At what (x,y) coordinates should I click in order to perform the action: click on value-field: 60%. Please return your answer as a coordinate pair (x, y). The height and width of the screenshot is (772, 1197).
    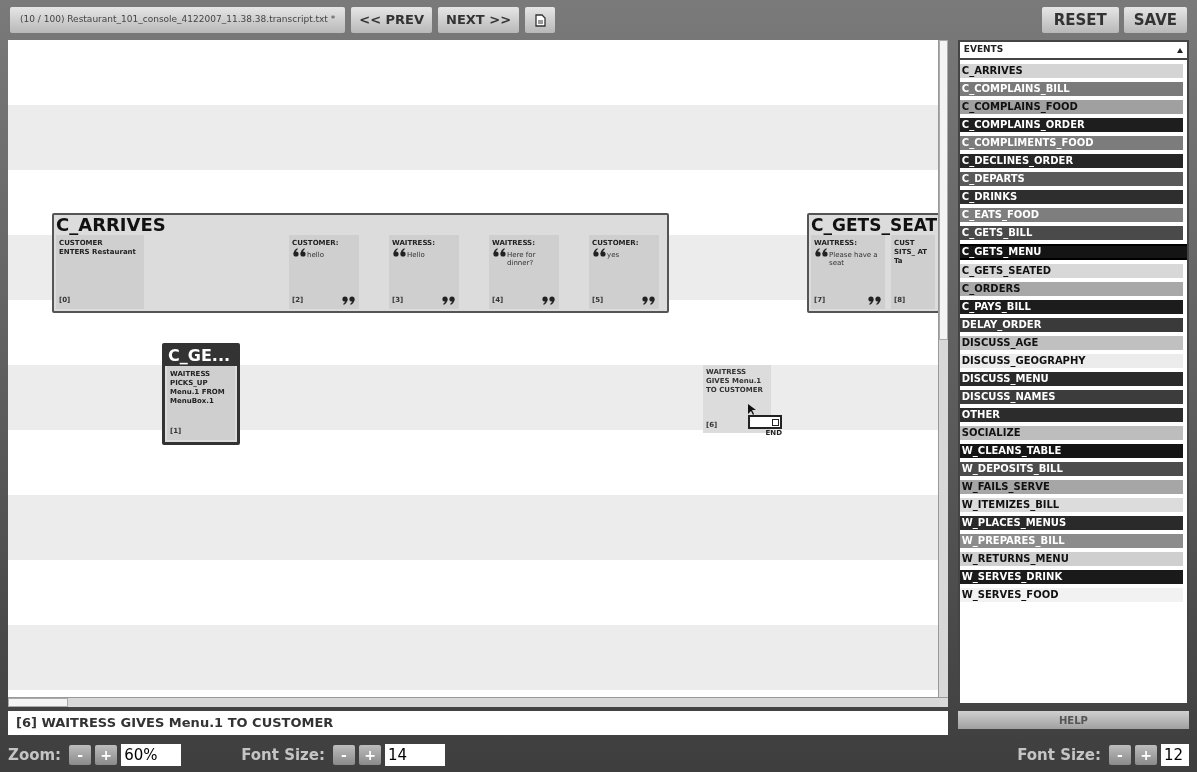
    Looking at the image, I should click on (151, 755).